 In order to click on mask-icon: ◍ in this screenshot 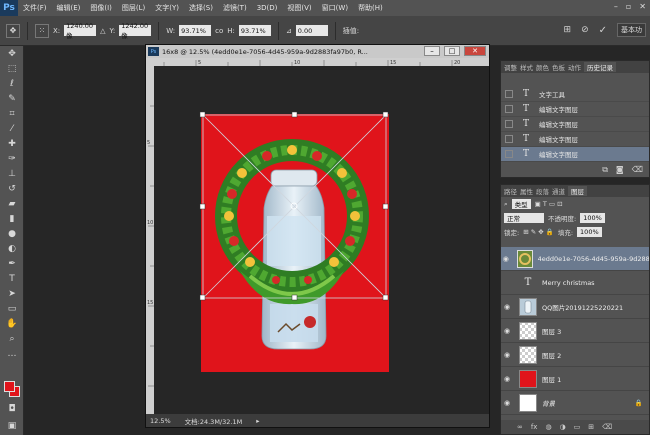, I will do `click(548, 427)`.